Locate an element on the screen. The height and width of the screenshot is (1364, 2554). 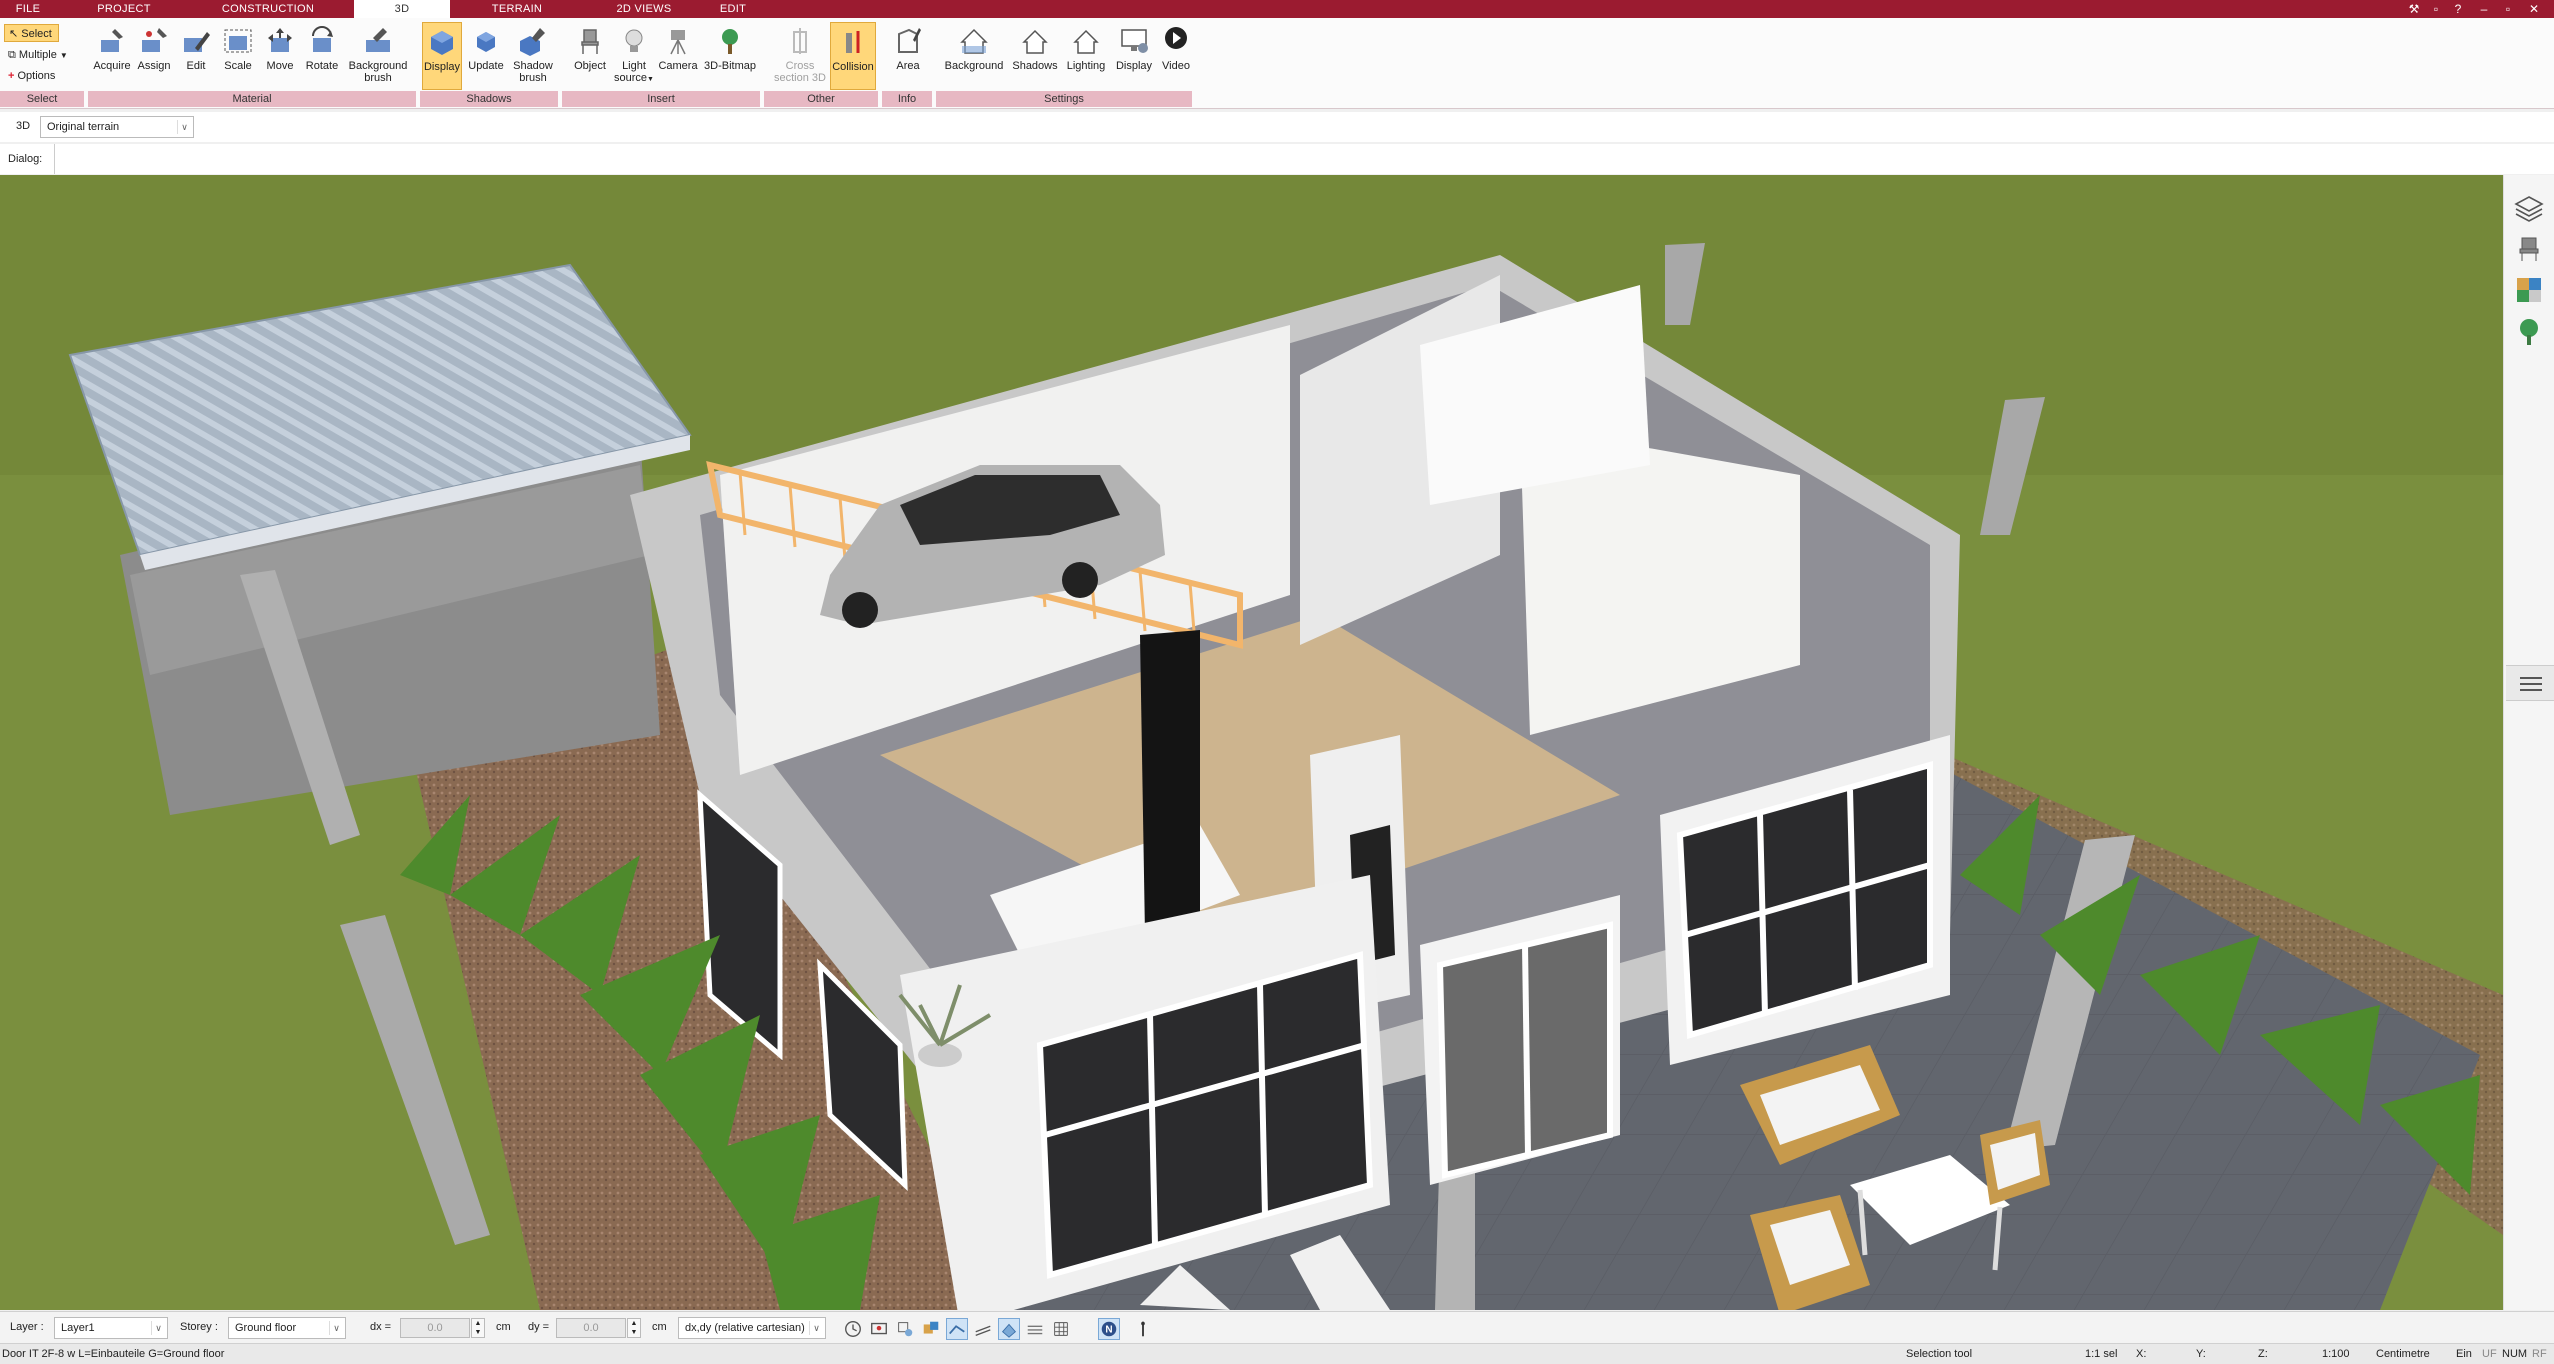
move-button: Move is located at coordinates (280, 56).